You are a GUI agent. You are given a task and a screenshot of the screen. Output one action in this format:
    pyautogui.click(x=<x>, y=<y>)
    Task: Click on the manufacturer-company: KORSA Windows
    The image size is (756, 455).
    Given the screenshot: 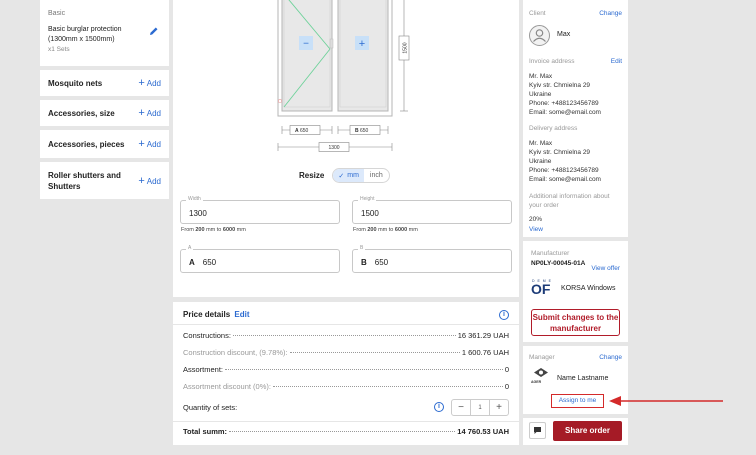 What is the action you would take?
    pyautogui.click(x=588, y=288)
    